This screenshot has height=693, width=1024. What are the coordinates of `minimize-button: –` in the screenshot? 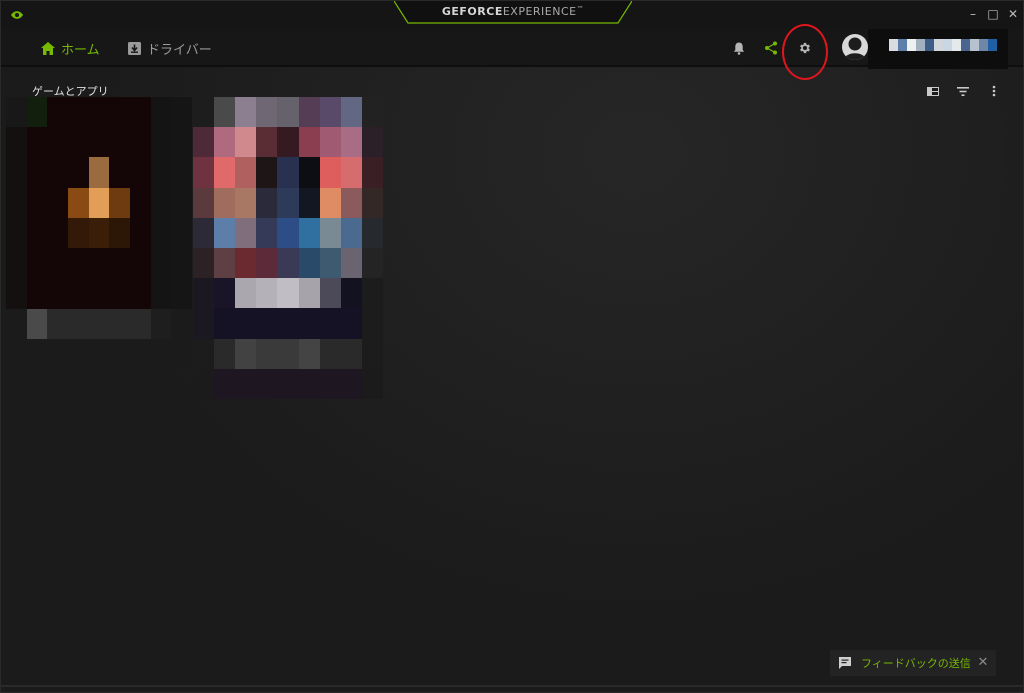 It's located at (973, 14).